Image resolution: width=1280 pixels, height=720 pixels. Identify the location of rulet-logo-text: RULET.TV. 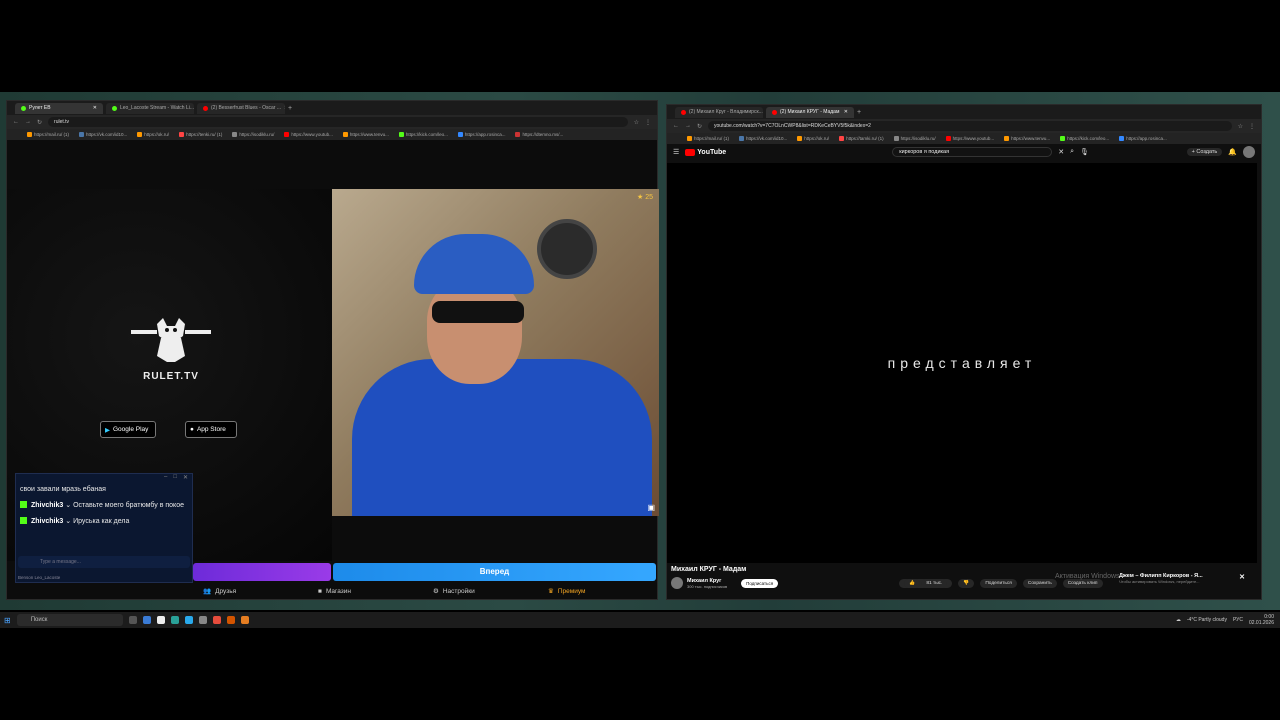
(171, 376).